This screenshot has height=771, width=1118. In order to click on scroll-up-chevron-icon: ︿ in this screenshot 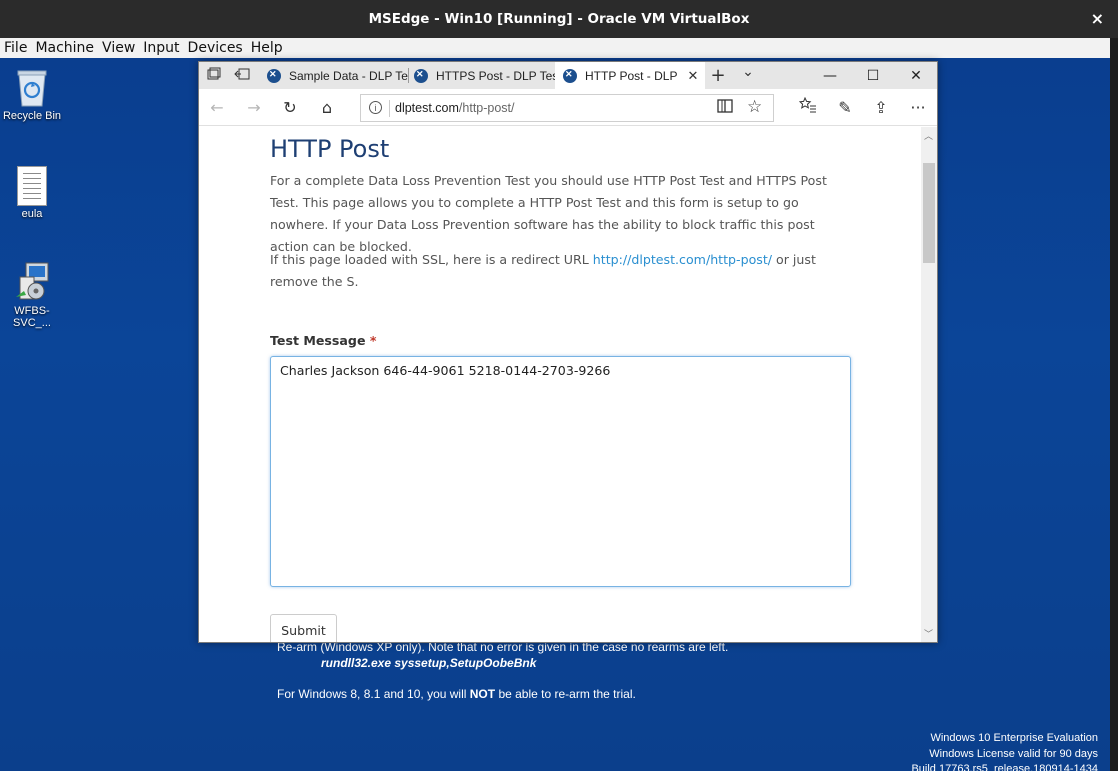, I will do `click(928, 135)`.